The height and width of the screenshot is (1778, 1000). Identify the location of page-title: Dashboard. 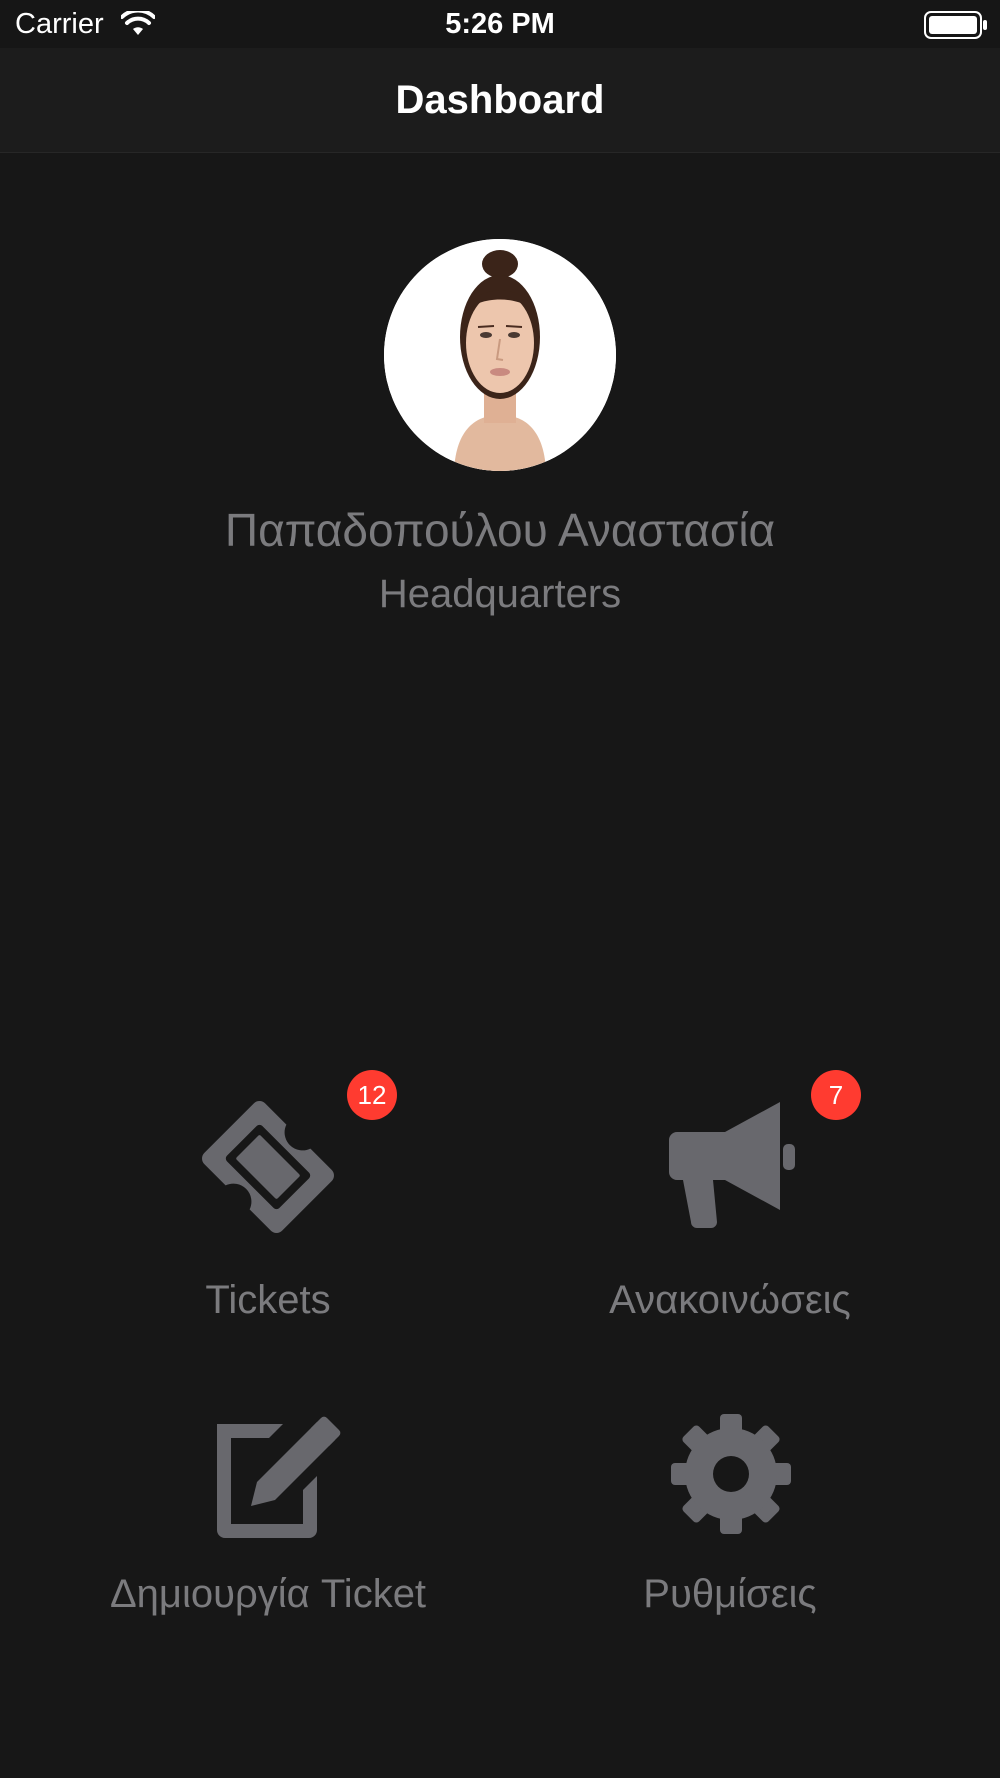
(500, 100).